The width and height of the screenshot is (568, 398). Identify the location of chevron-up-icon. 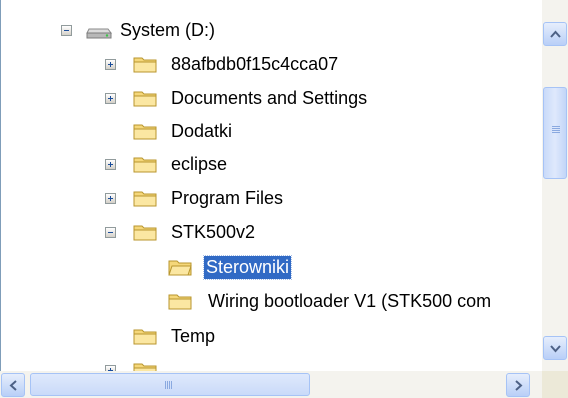
(555, 34).